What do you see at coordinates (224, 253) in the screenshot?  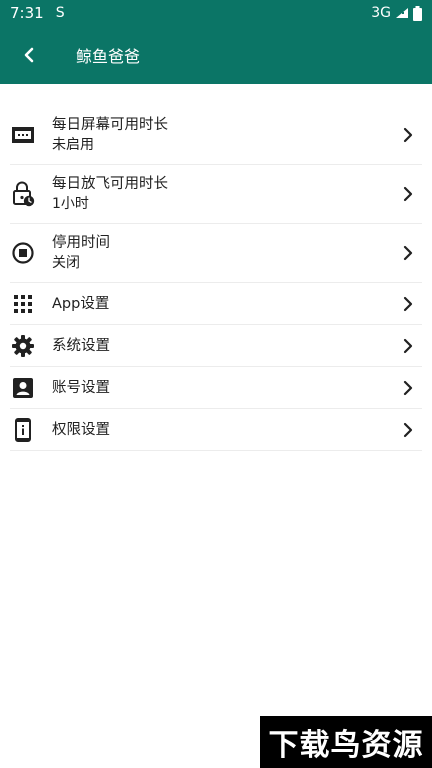 I see `menu-text: 停用时间 关闭` at bounding box center [224, 253].